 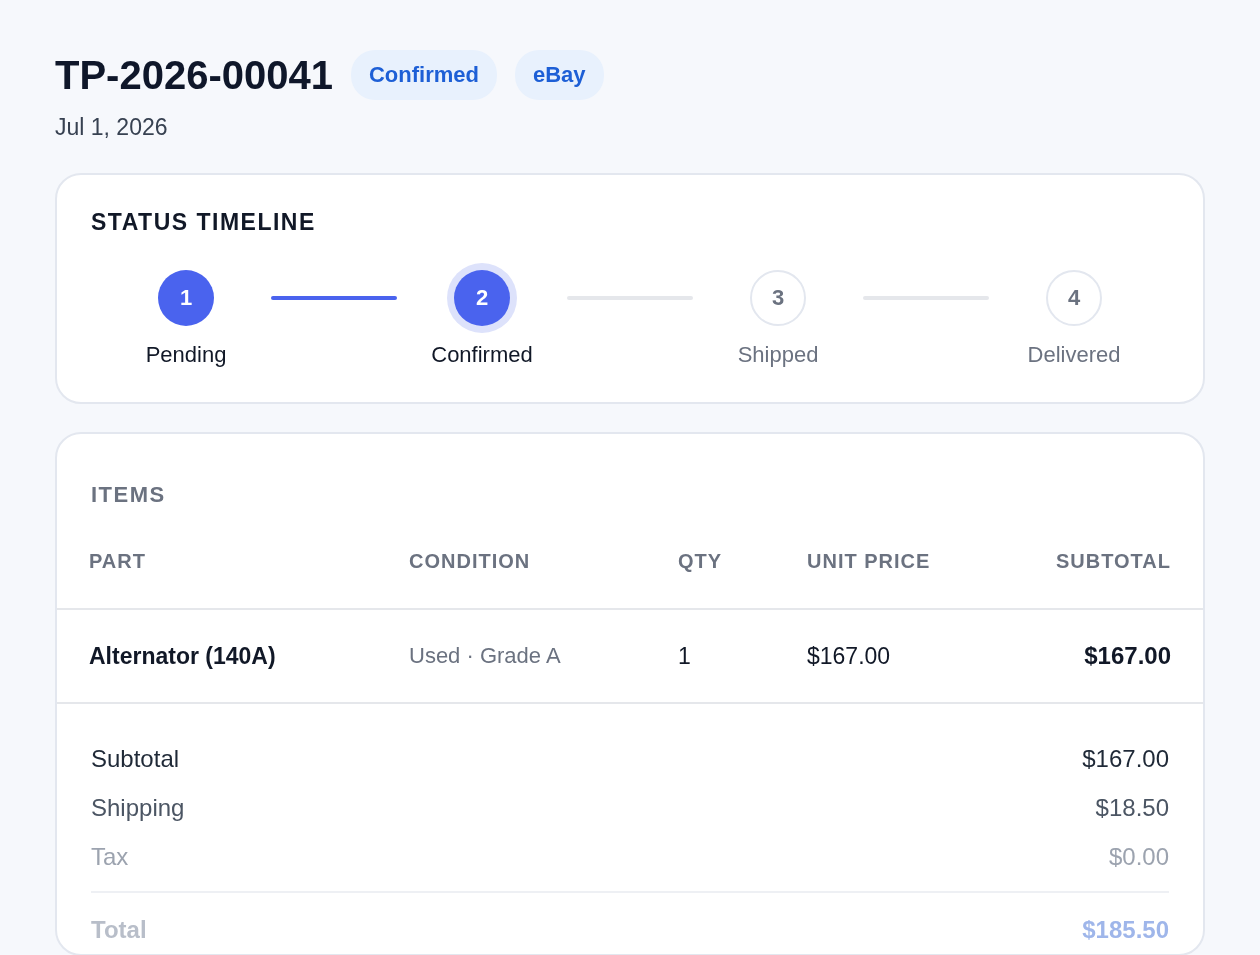 What do you see at coordinates (128, 495) in the screenshot?
I see `card-title: ITEMS` at bounding box center [128, 495].